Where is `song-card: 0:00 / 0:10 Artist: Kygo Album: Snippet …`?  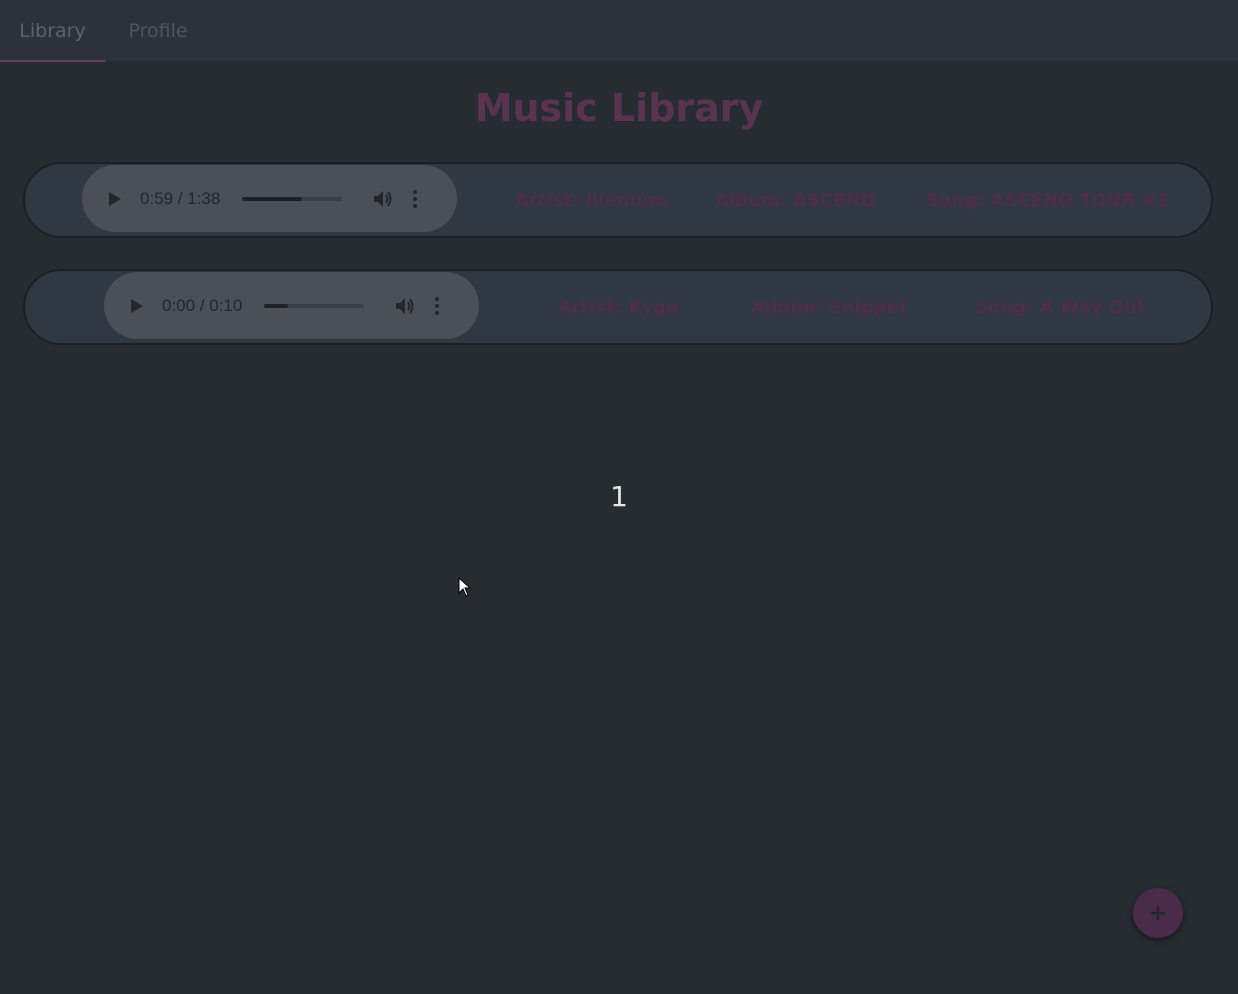
song-card: 0:00 / 0:10 Artist: Kygo Album: Snippet … is located at coordinates (618, 307).